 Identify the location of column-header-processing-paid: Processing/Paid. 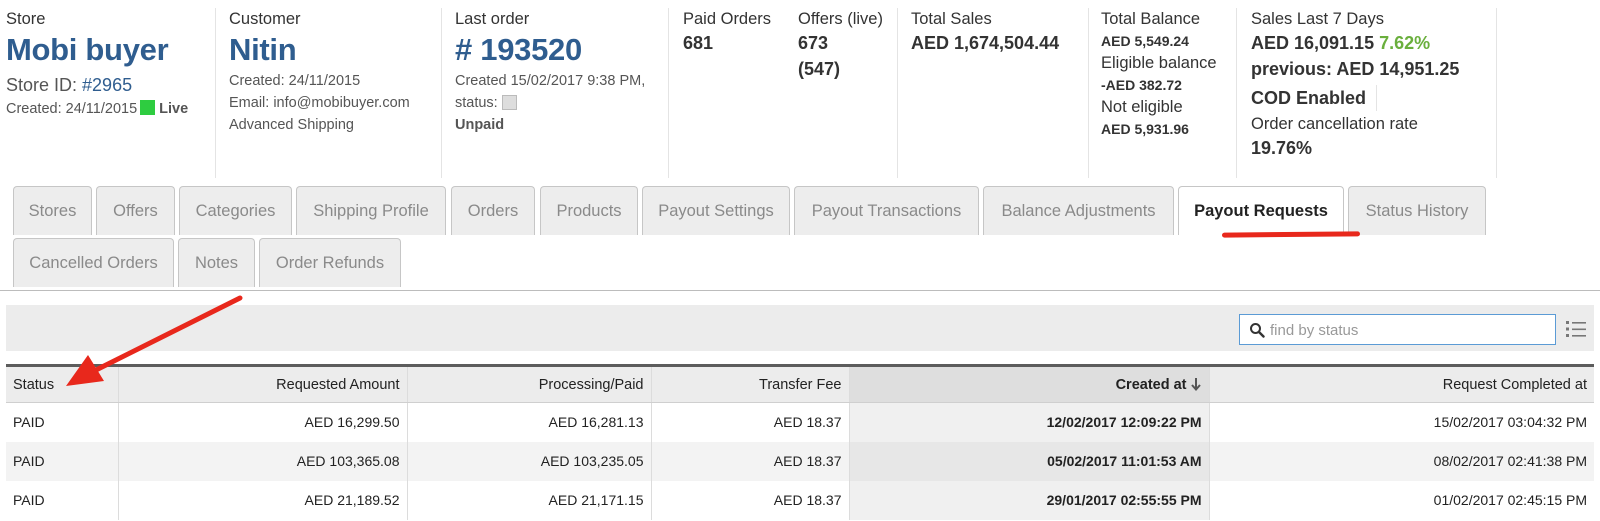
(528, 383).